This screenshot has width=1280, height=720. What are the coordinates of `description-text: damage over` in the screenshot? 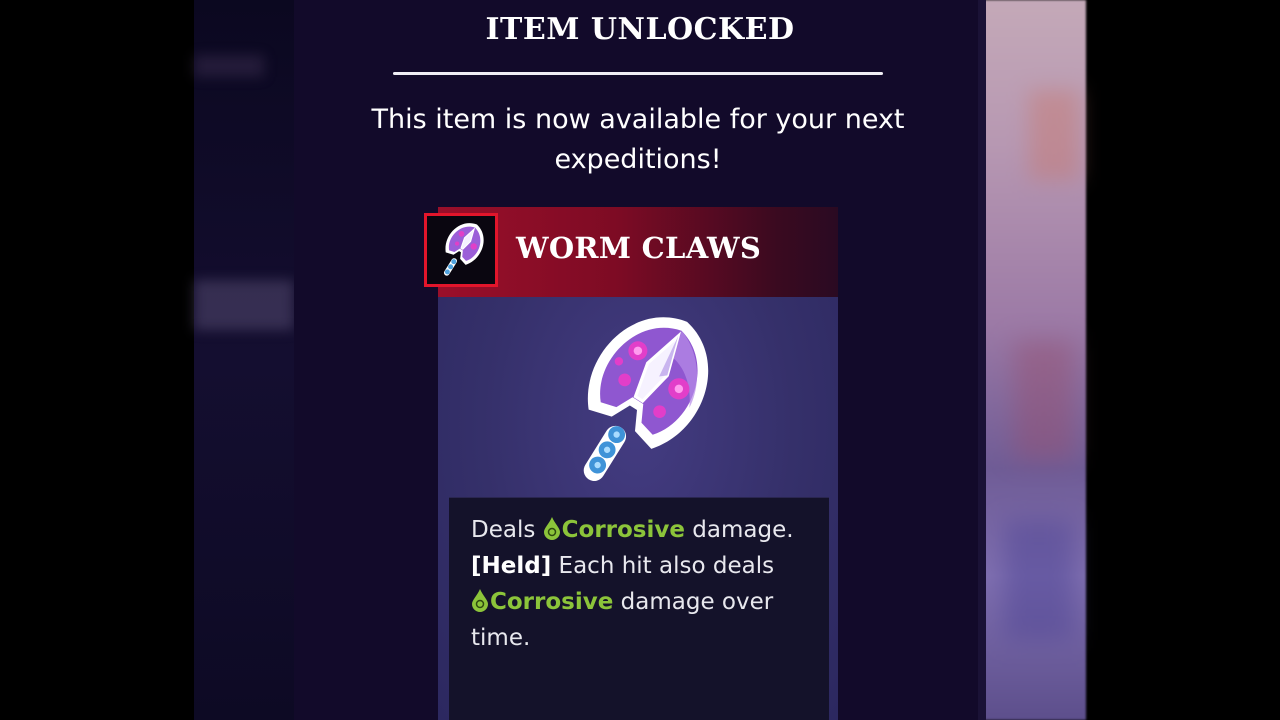 It's located at (693, 602).